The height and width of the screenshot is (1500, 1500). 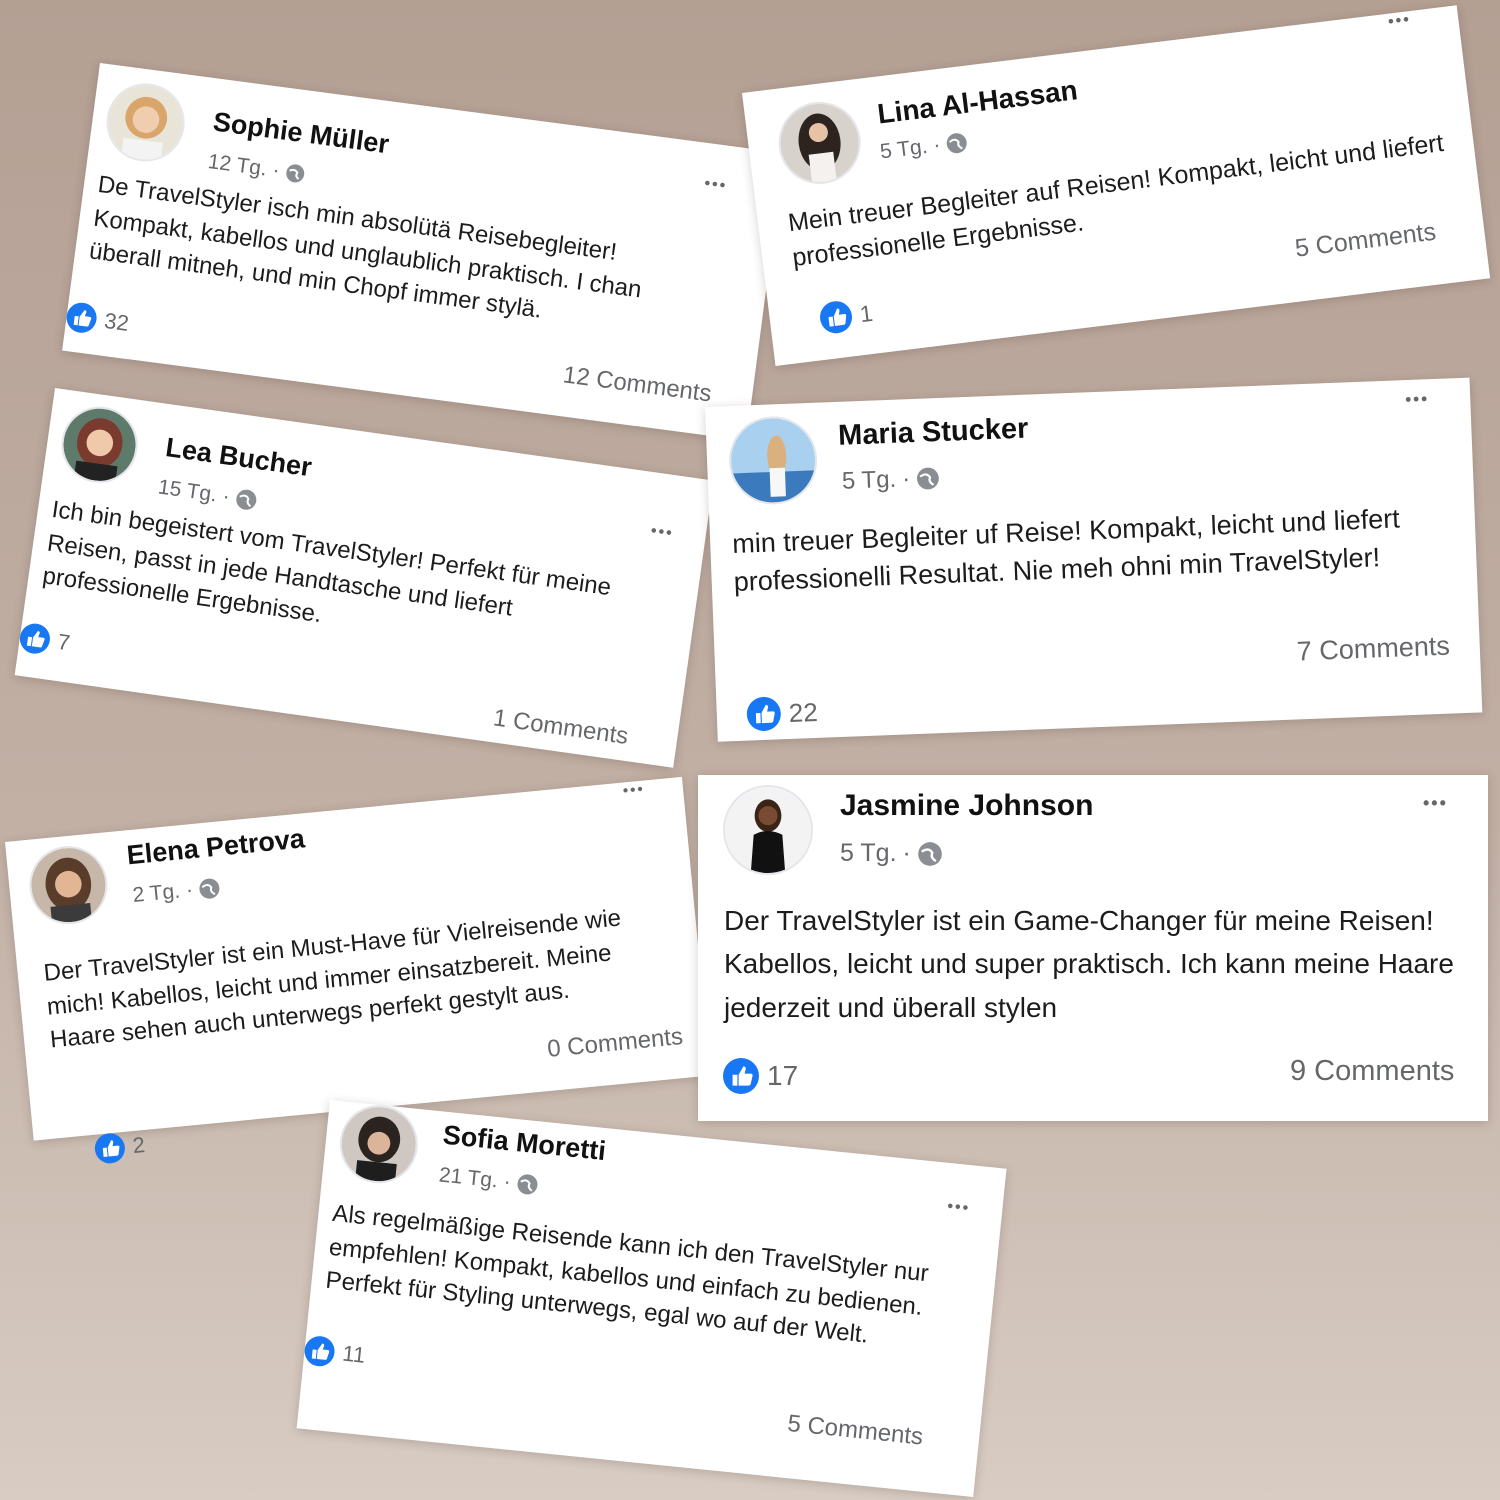 I want to click on comments-link: 9 Comments, so click(x=1372, y=1071).